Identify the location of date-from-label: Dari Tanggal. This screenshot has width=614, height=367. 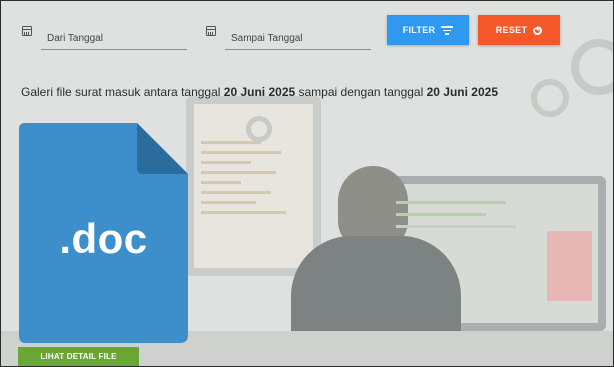
(75, 38).